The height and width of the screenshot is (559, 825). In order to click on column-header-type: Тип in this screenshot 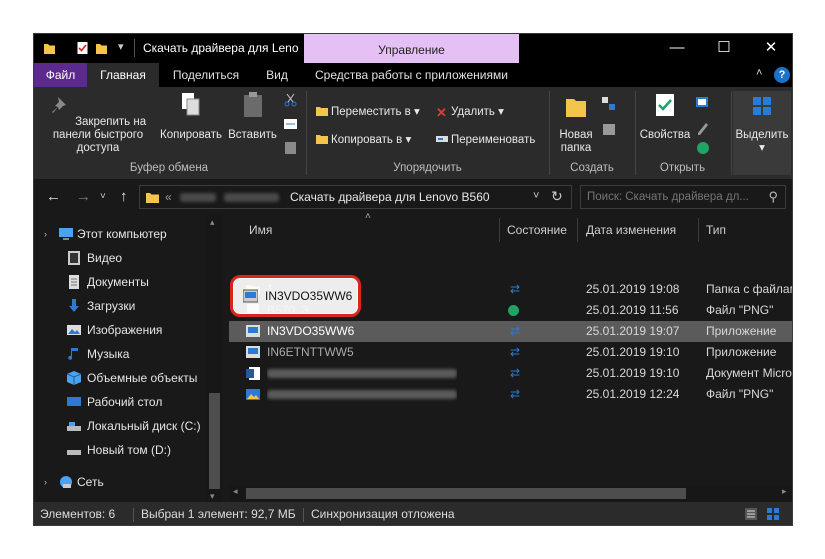, I will do `click(716, 230)`.